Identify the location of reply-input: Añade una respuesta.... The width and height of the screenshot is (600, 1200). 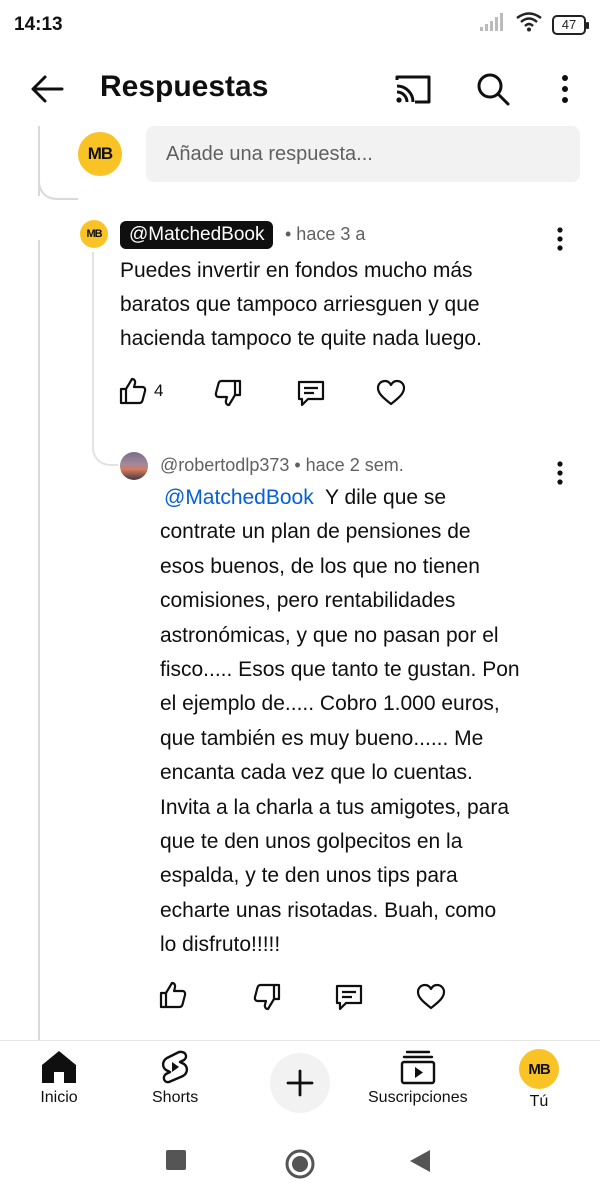
(363, 154).